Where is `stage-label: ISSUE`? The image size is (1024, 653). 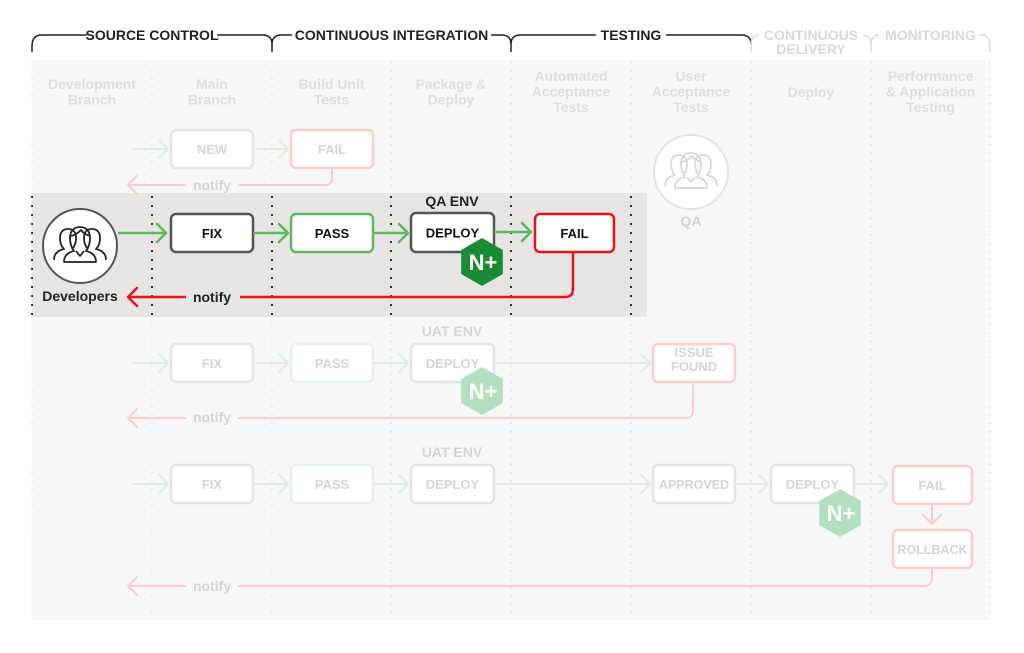 stage-label: ISSUE is located at coordinates (693, 352).